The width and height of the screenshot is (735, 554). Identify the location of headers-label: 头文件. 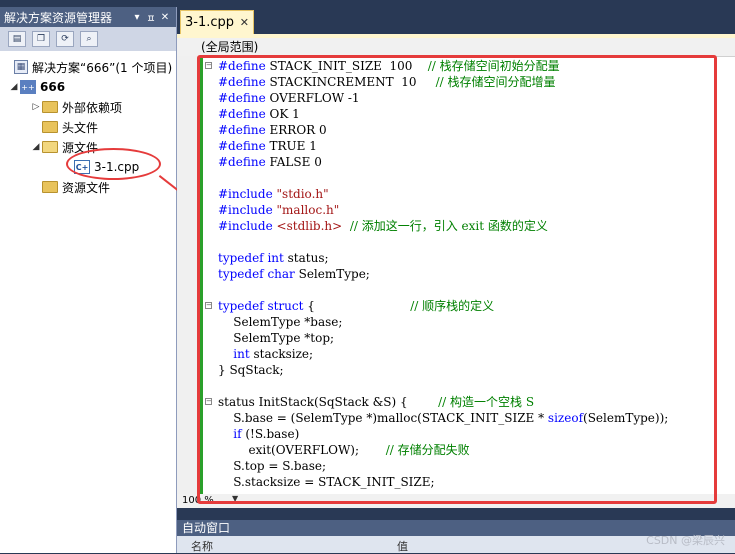
(80, 127).